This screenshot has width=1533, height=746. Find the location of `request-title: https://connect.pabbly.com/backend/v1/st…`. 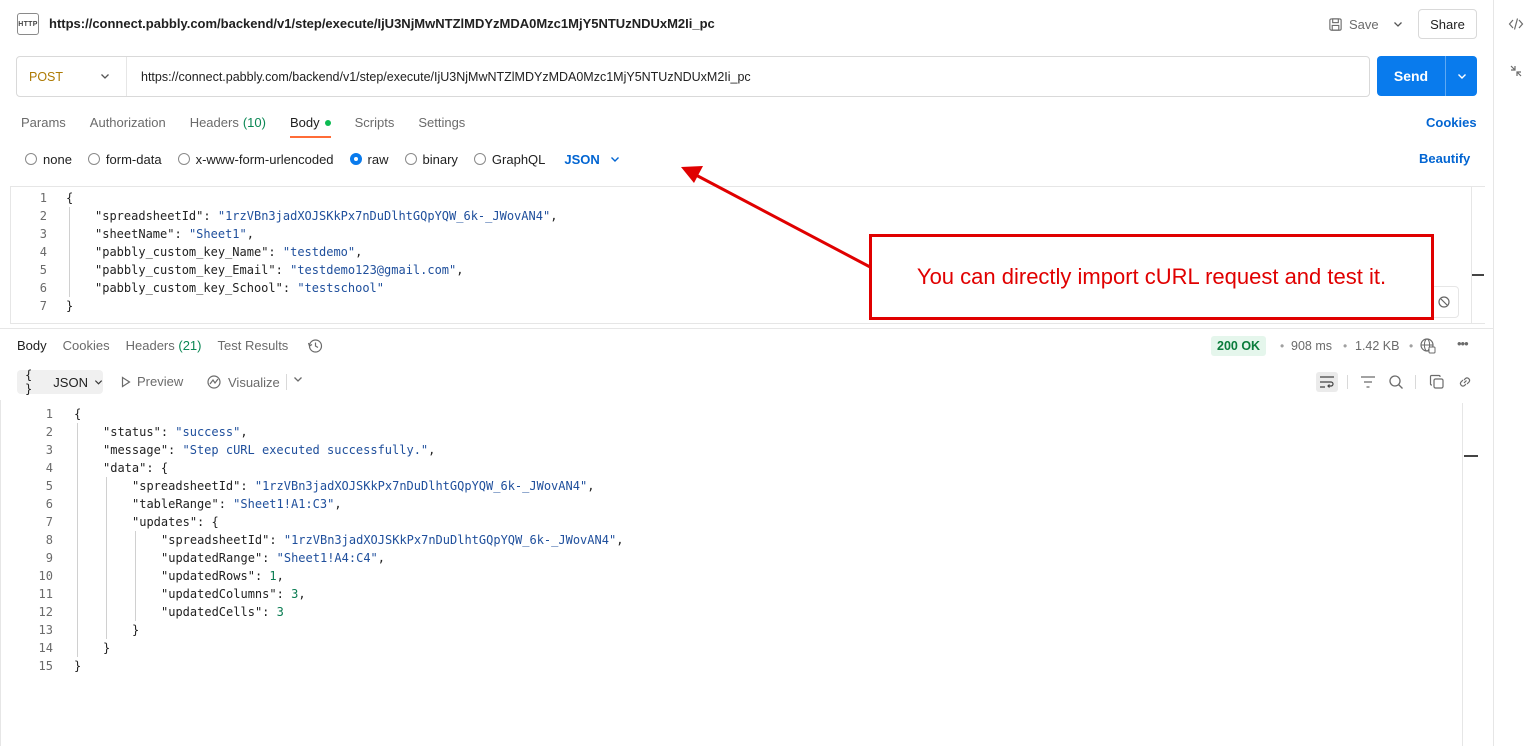

request-title: https://connect.pabbly.com/backend/v1/st… is located at coordinates (382, 23).